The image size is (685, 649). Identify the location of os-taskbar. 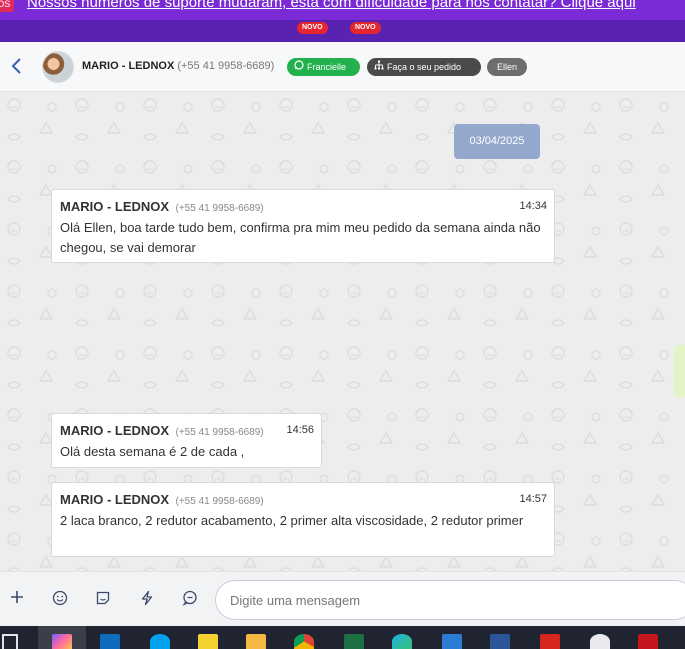
(342, 637).